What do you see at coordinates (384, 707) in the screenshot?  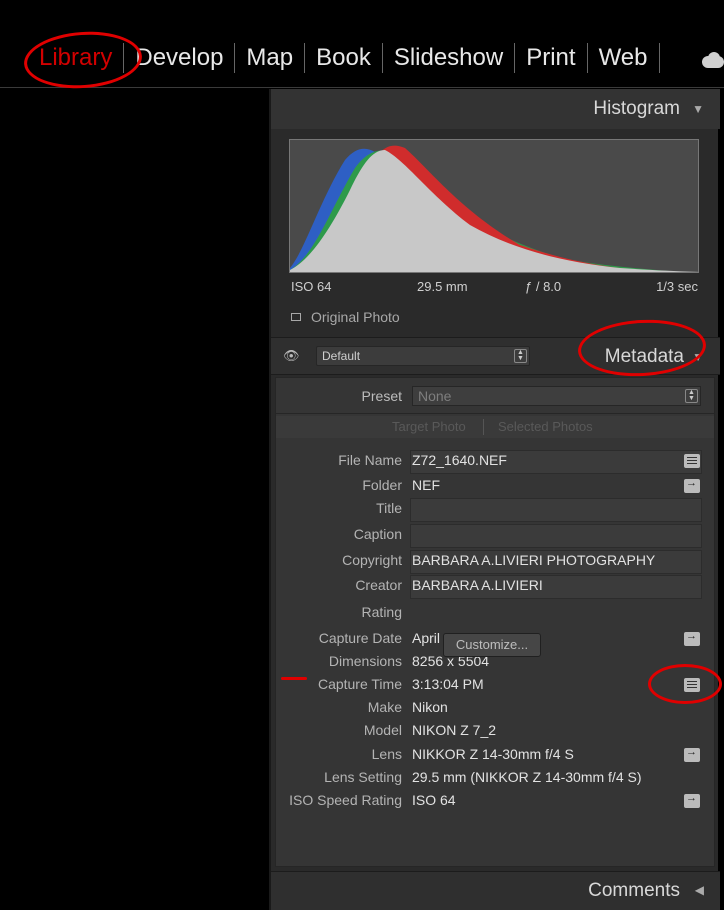 I see `metadata-label: Make` at bounding box center [384, 707].